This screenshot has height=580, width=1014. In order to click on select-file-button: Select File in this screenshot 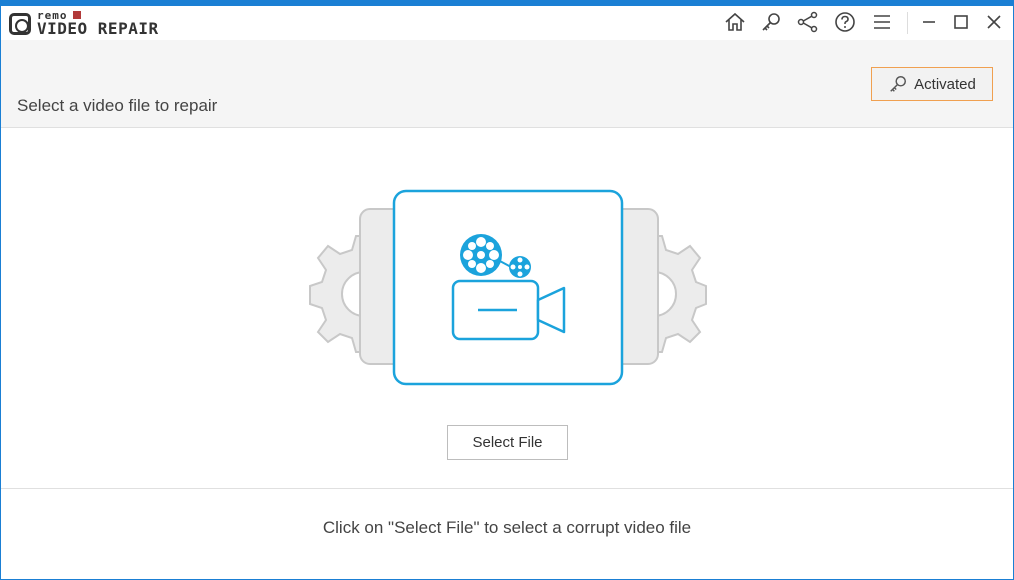, I will do `click(507, 442)`.